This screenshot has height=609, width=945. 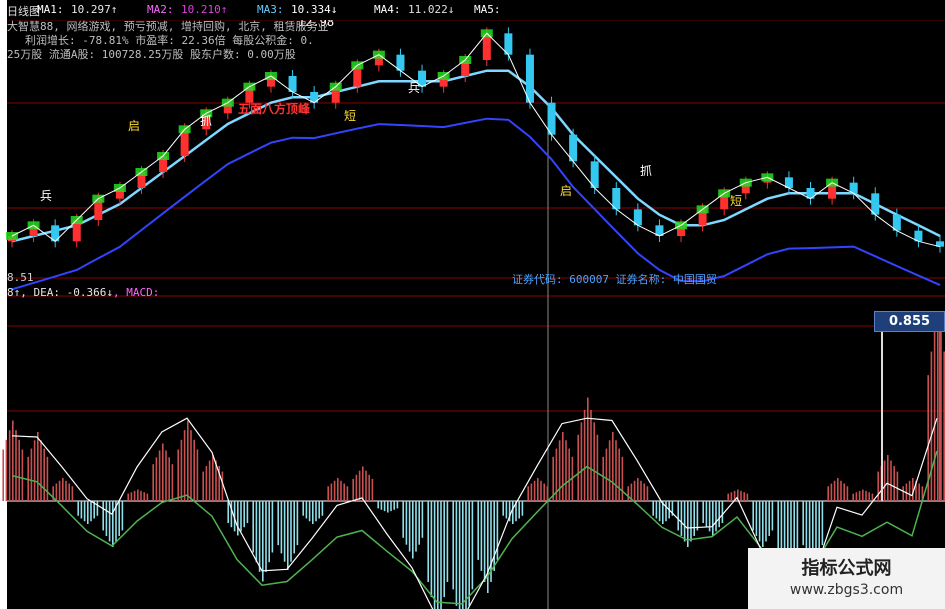 What do you see at coordinates (168, 26) in the screenshot?
I see `info-line-1: 大智慧88, 网络游戏, 预亏预减, 增持回购, 北京, 租赁服务业` at bounding box center [168, 26].